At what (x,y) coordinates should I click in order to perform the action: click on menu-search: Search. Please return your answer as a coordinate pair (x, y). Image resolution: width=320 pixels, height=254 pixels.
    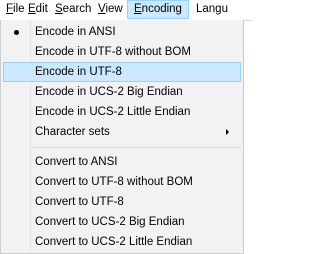
    Looking at the image, I should click on (73, 9).